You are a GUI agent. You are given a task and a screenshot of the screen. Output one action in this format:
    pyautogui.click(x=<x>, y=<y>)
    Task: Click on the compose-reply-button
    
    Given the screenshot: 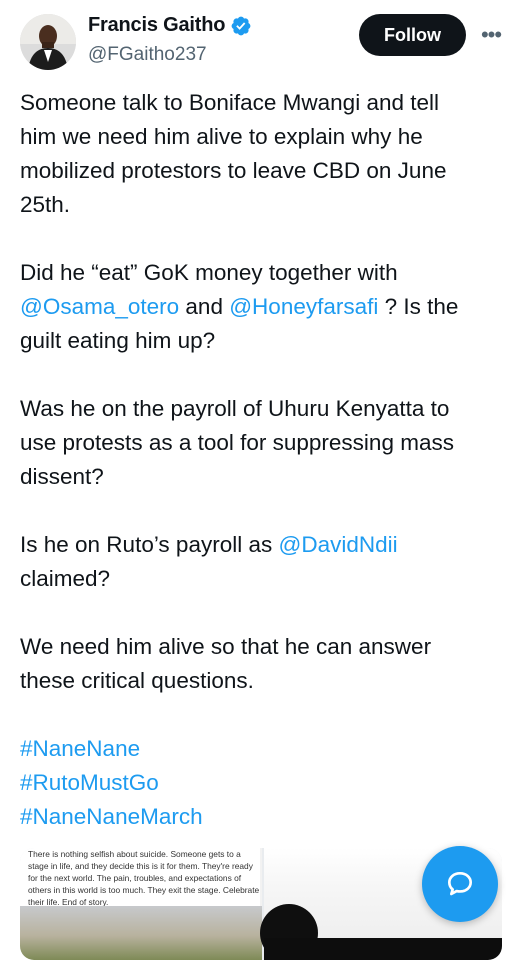 What is the action you would take?
    pyautogui.click(x=460, y=884)
    